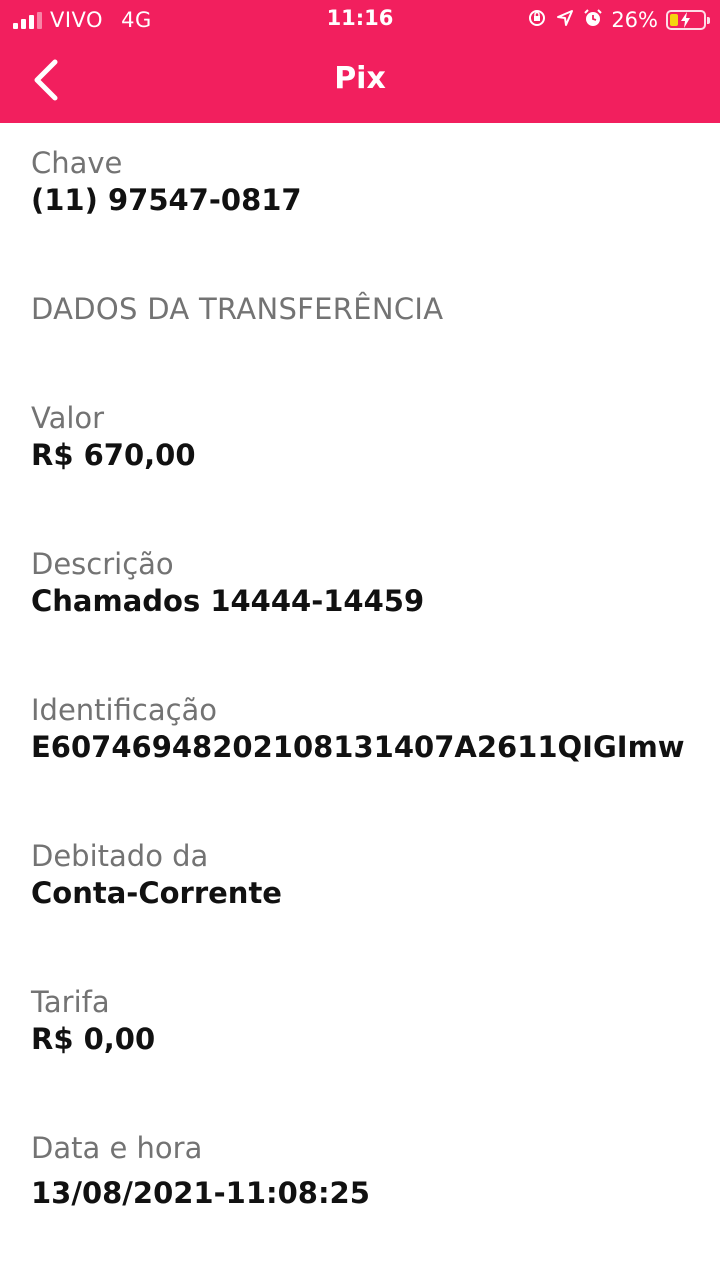 The image size is (720, 1280). Describe the element at coordinates (120, 856) in the screenshot. I see `debitado-label: Debitado da` at that location.